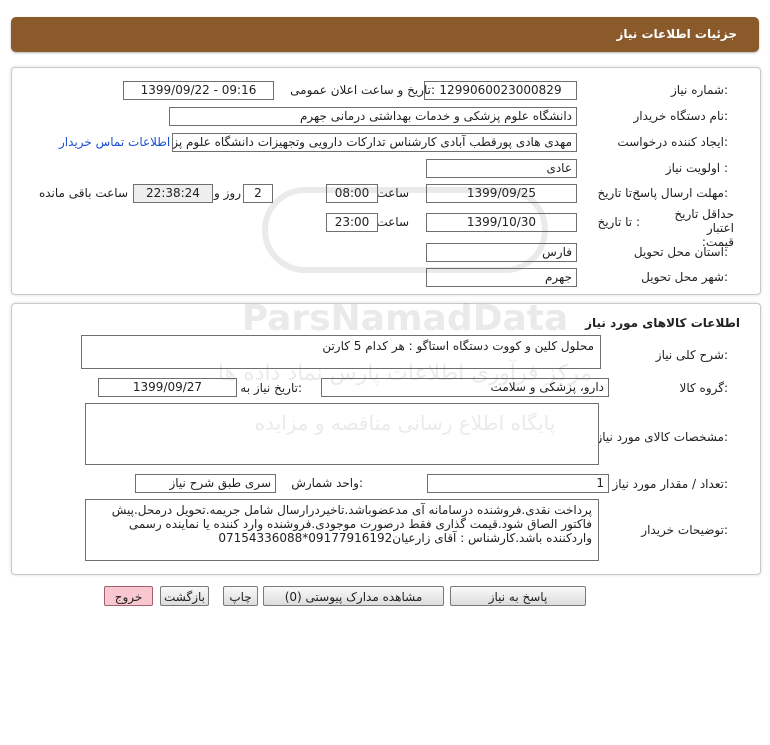  Describe the element at coordinates (501, 252) in the screenshot. I see `province-field: فارس` at that location.